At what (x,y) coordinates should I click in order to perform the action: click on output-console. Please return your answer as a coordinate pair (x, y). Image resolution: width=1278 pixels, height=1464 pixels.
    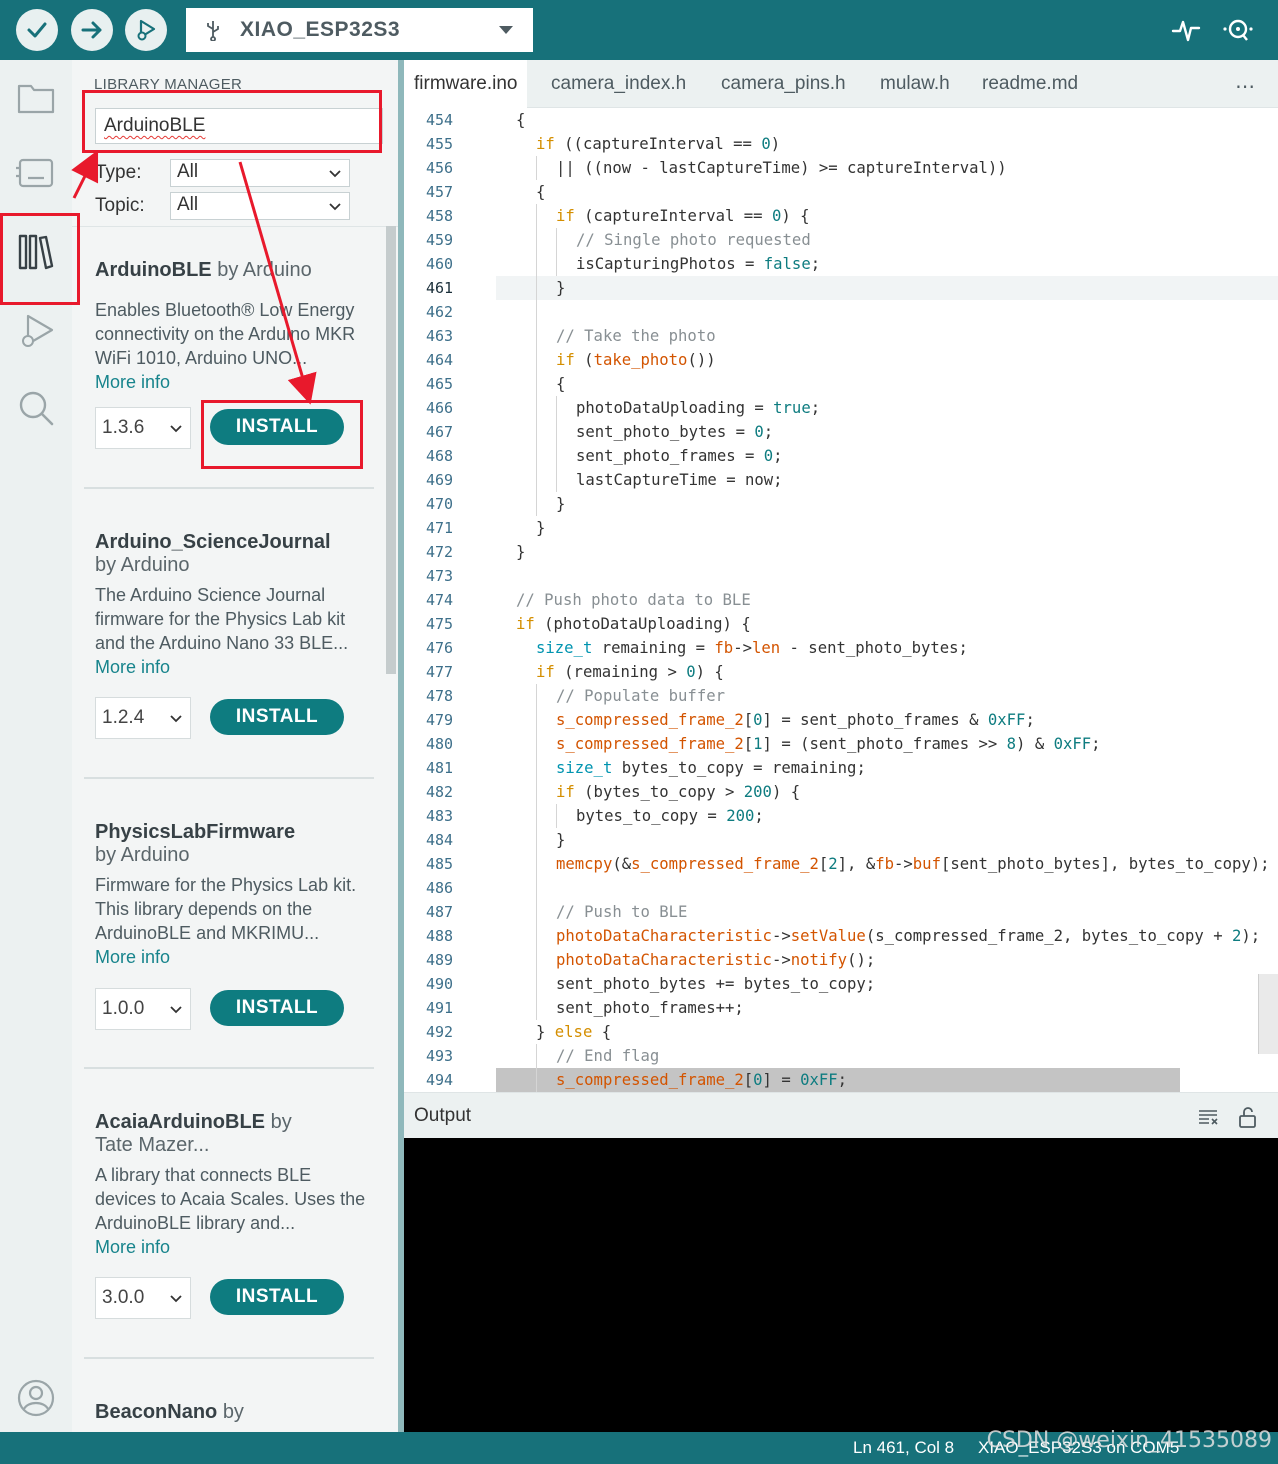
    Looking at the image, I should click on (841, 1285).